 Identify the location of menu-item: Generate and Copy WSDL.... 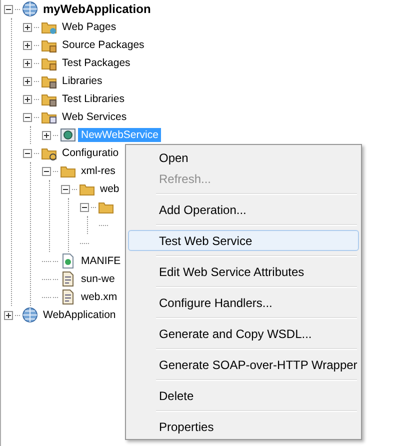
(243, 333).